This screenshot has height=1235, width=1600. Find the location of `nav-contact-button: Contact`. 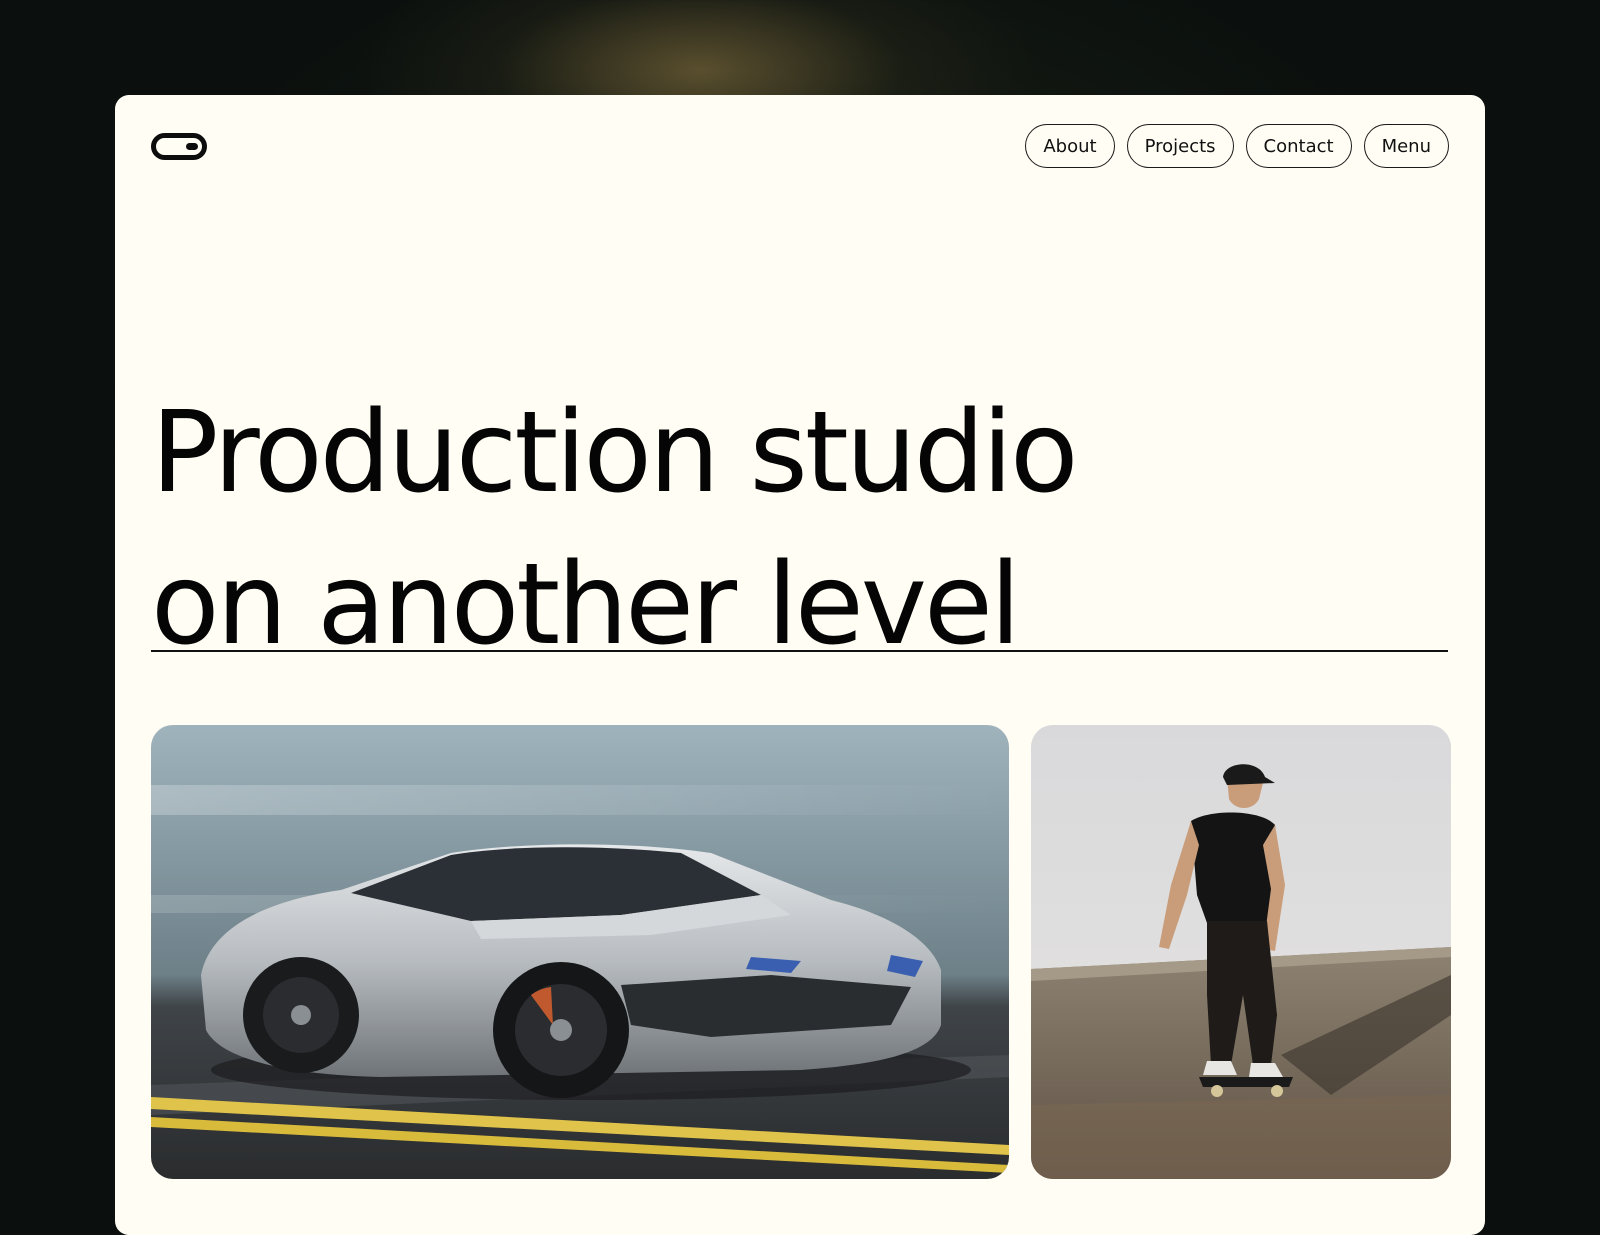

nav-contact-button: Contact is located at coordinates (1298, 146).